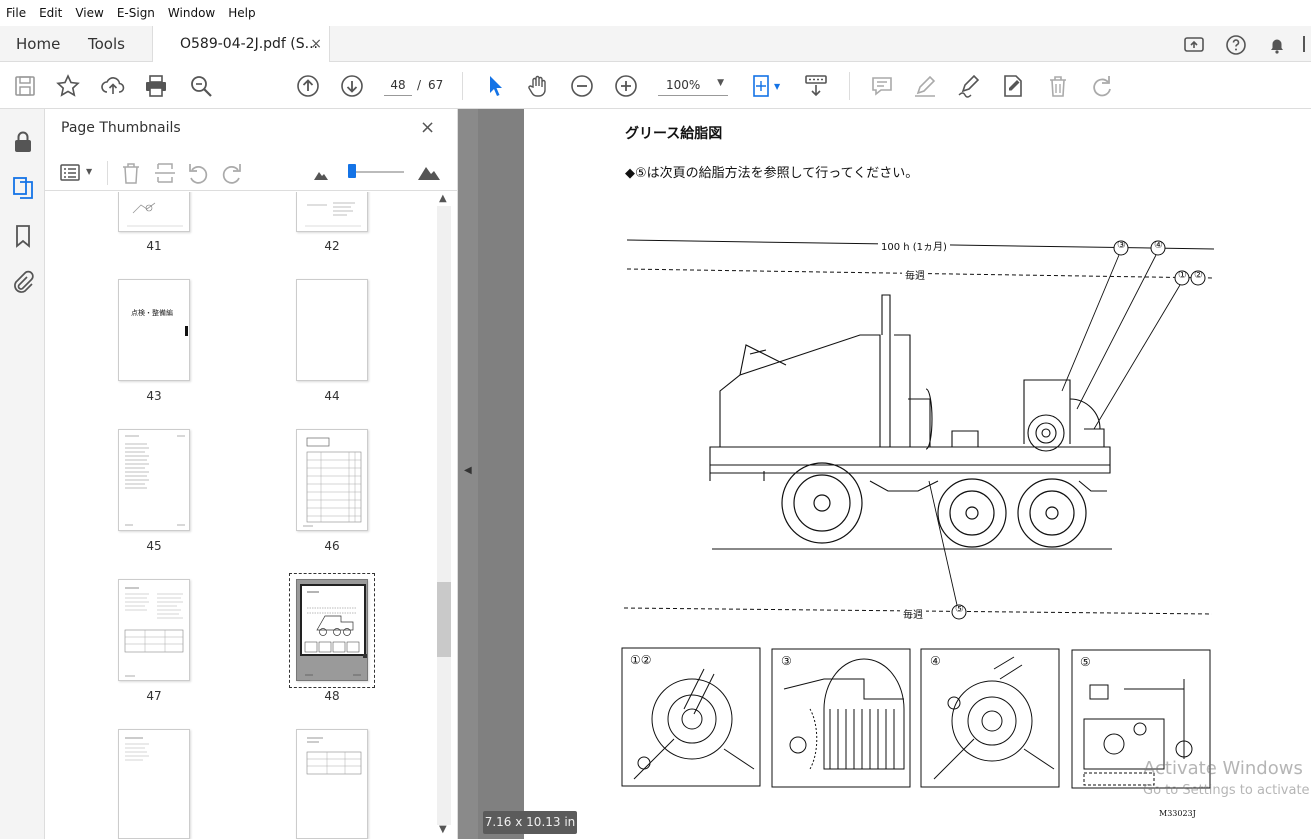 Image resolution: width=1311 pixels, height=839 pixels. Describe the element at coordinates (251, 172) in the screenshot. I see `thumbnail-toolbar: ▼` at that location.